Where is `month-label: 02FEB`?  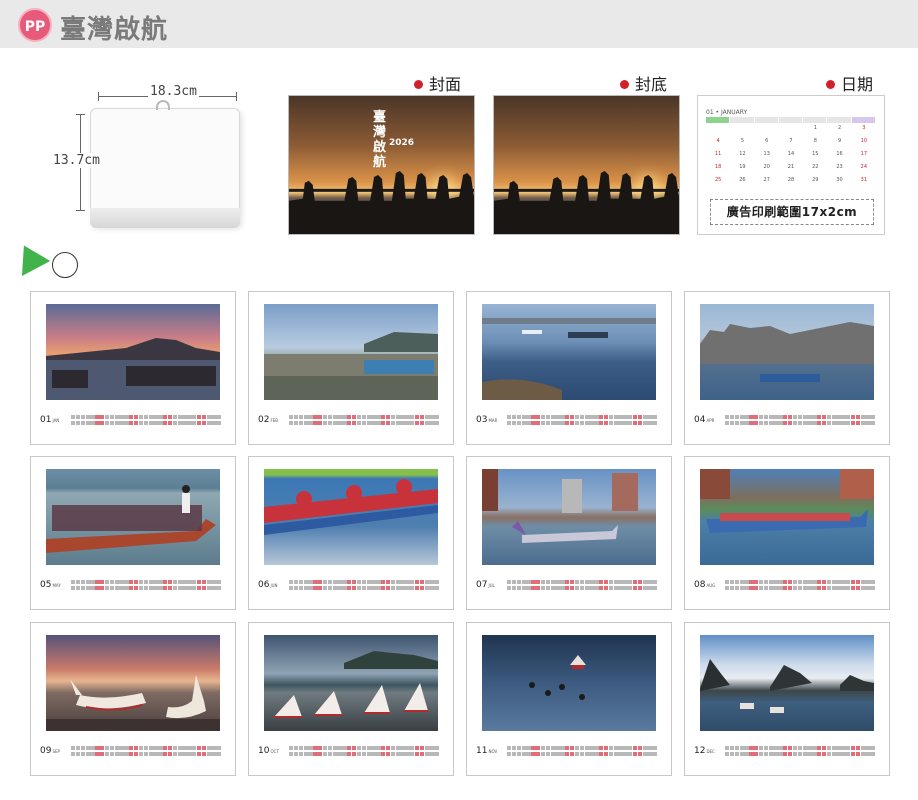
month-label: 02FEB is located at coordinates (268, 420).